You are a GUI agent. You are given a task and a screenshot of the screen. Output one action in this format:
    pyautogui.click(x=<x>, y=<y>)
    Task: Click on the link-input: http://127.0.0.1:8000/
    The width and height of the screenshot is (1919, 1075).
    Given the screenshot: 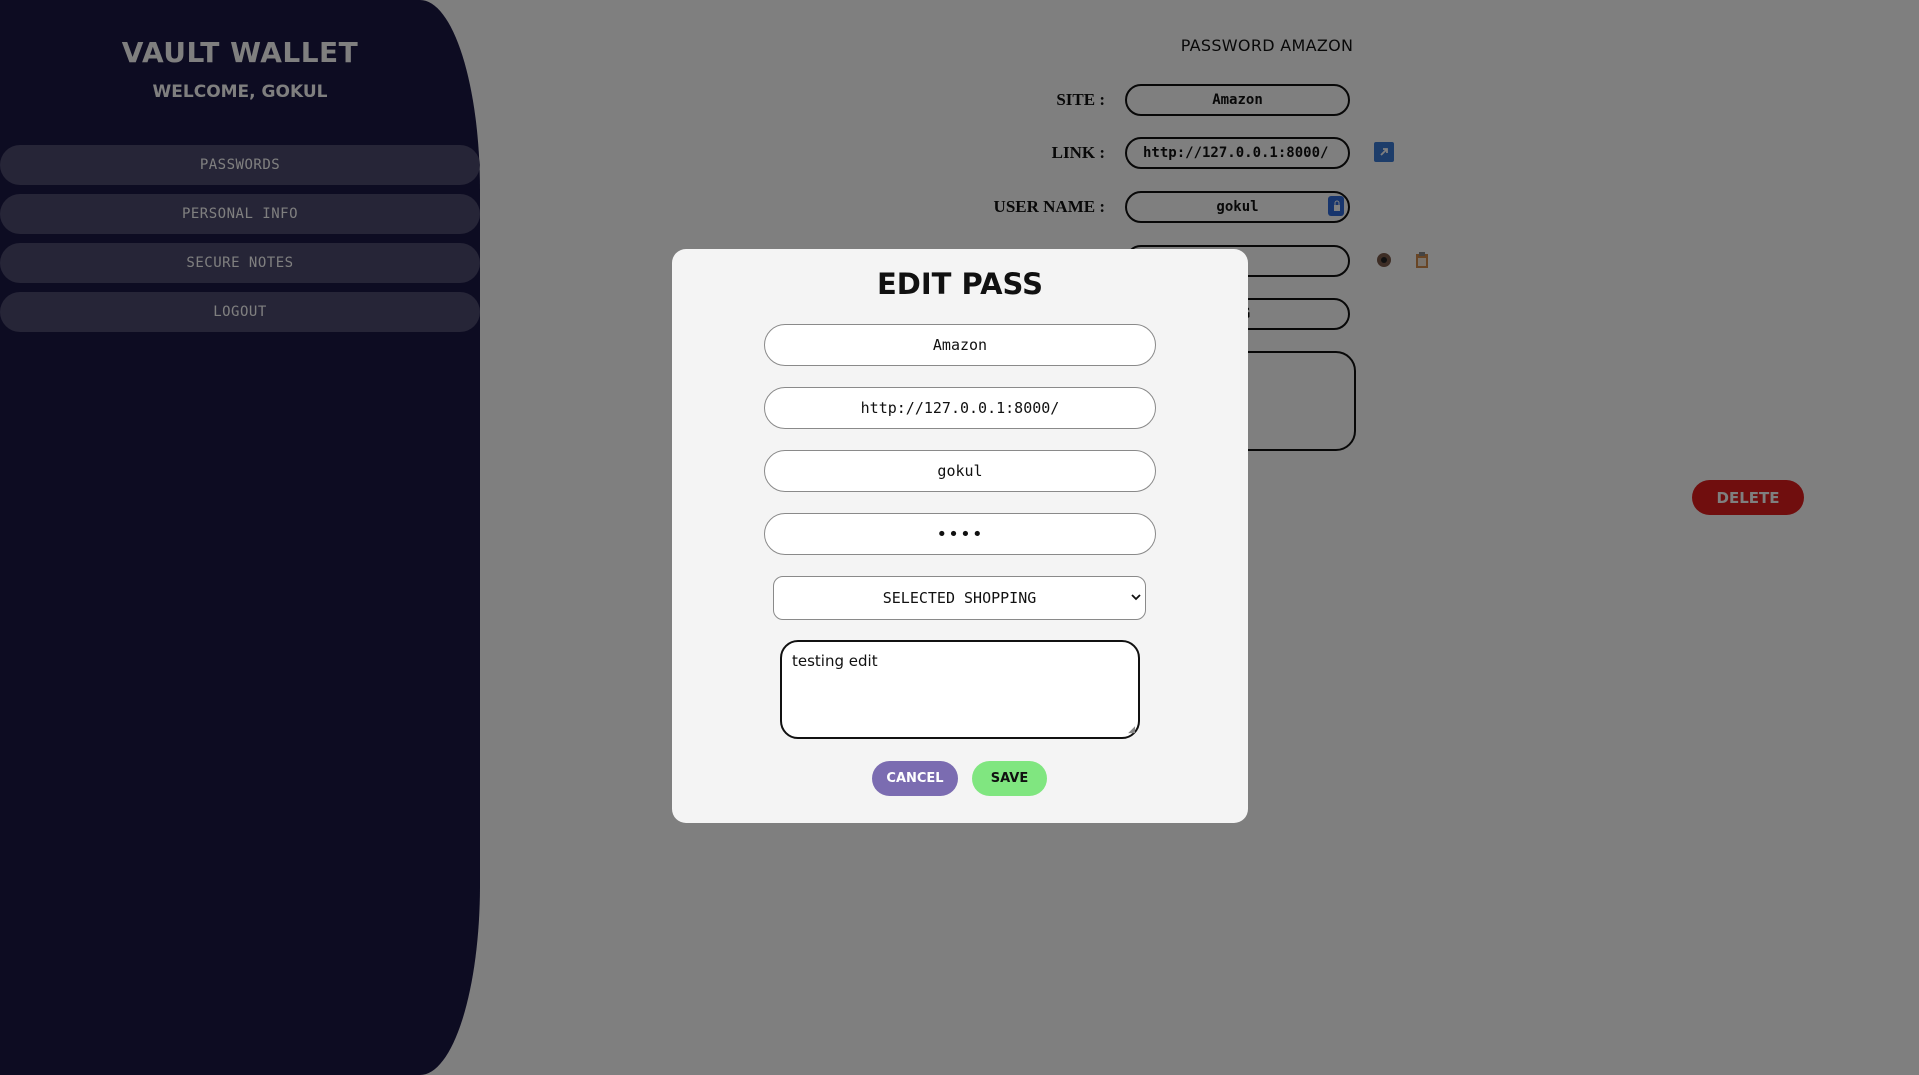 What is the action you would take?
    pyautogui.click(x=960, y=408)
    